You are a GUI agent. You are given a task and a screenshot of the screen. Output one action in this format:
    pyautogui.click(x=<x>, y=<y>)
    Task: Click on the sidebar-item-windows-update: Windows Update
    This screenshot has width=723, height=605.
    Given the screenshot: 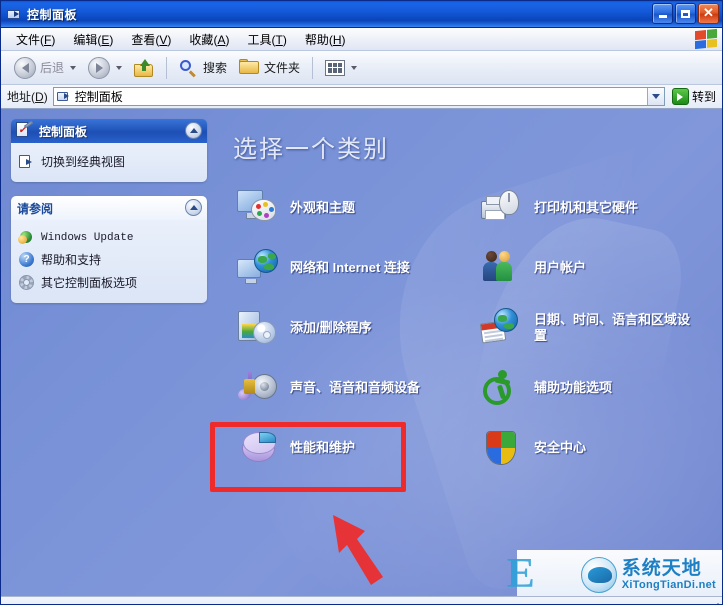 What is the action you would take?
    pyautogui.click(x=108, y=237)
    